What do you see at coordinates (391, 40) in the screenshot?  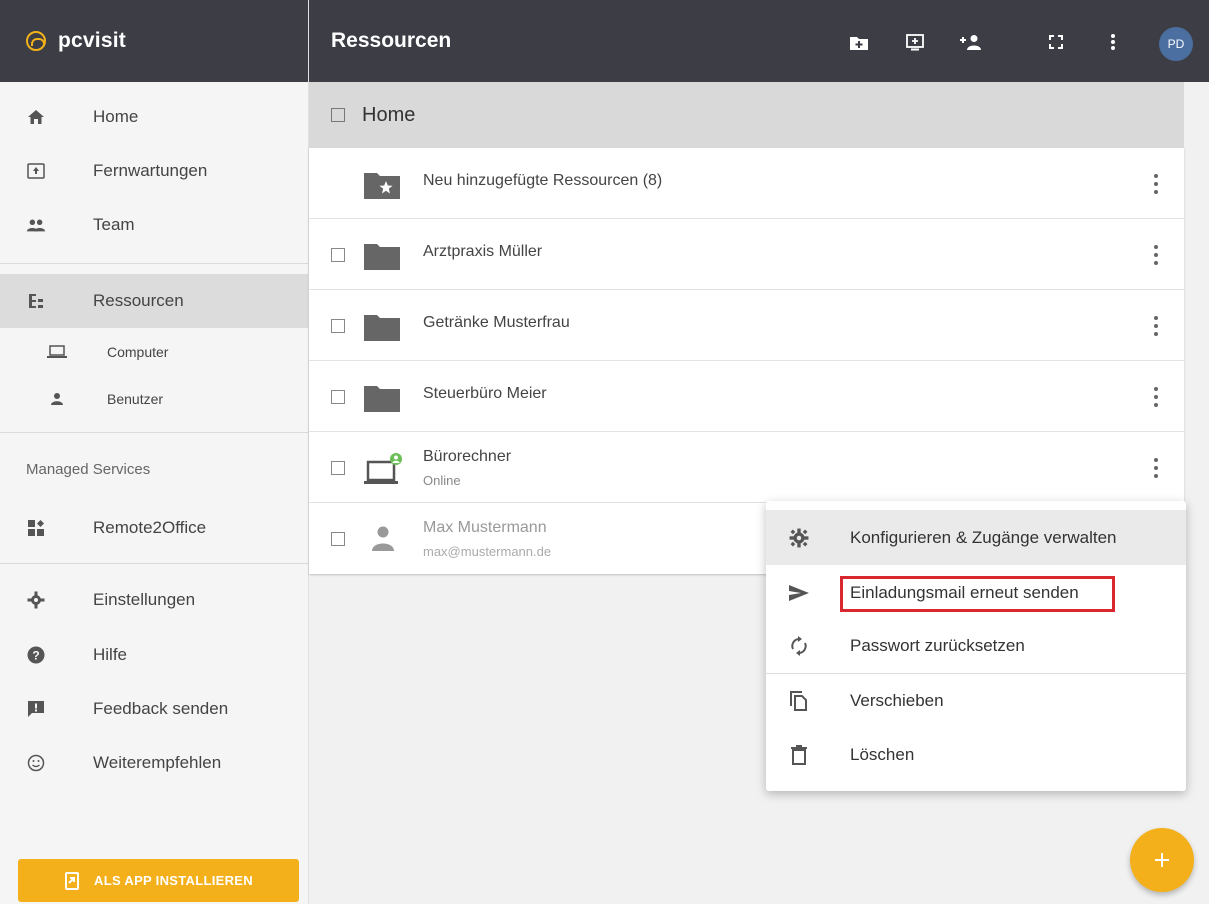 I see `page-title: Ressourcen` at bounding box center [391, 40].